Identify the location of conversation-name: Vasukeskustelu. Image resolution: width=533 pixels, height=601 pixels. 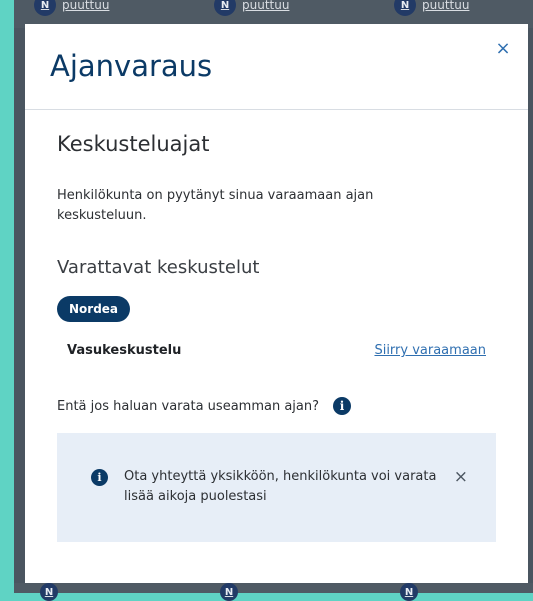
(124, 350).